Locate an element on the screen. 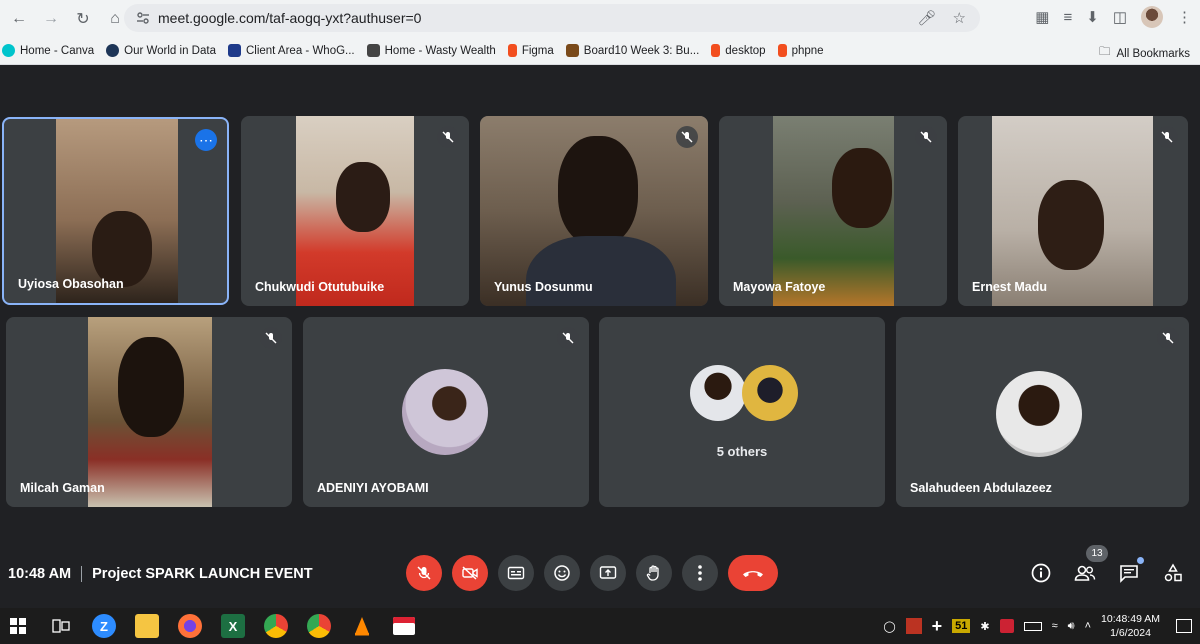 The width and height of the screenshot is (1200, 644). profile-avatar is located at coordinates (1152, 17).